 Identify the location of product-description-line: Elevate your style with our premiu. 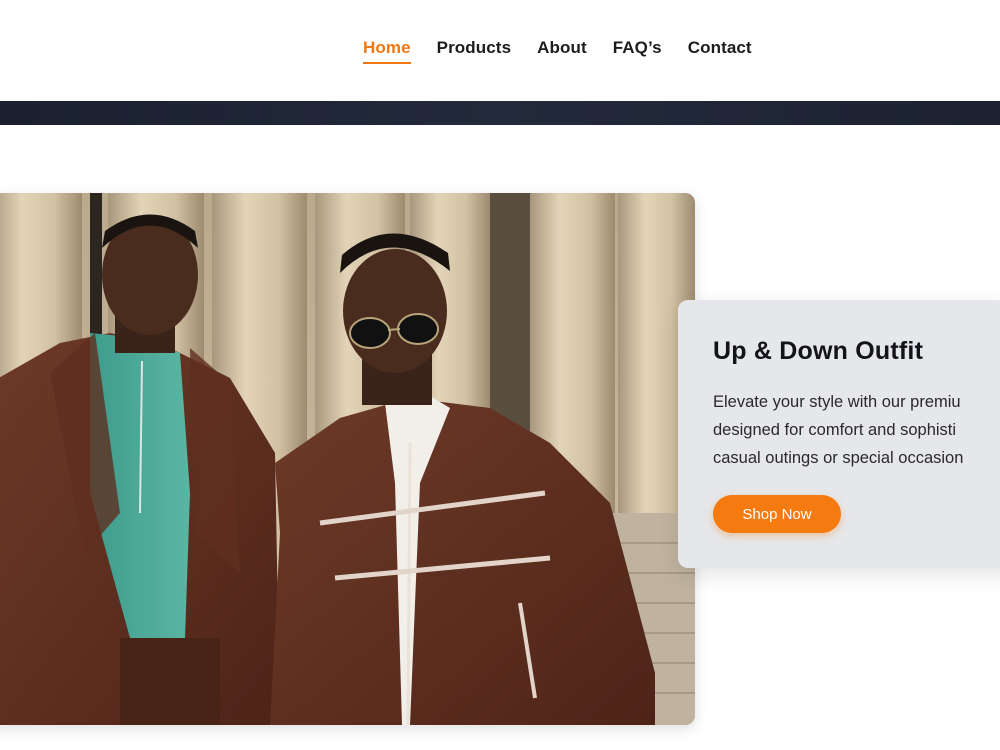
(837, 402).